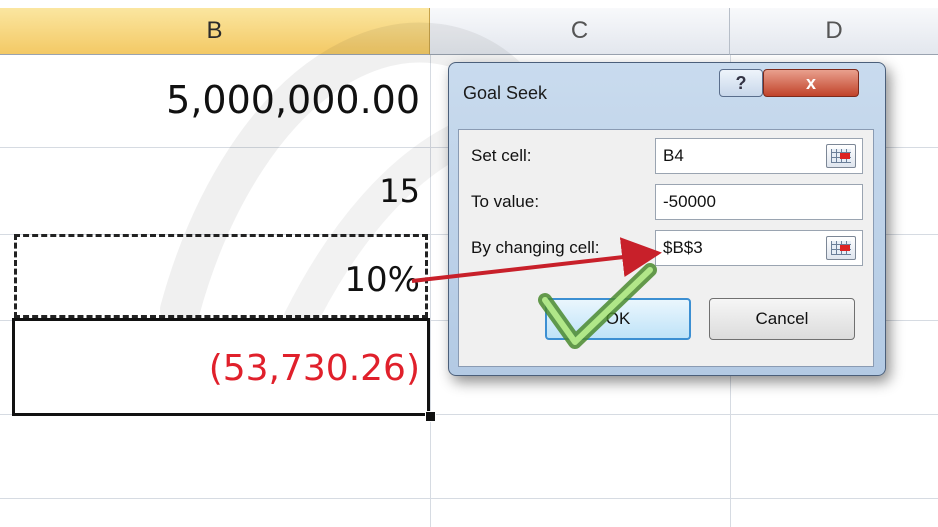  Describe the element at coordinates (759, 202) in the screenshot. I see `to-value-input: -50000` at that location.